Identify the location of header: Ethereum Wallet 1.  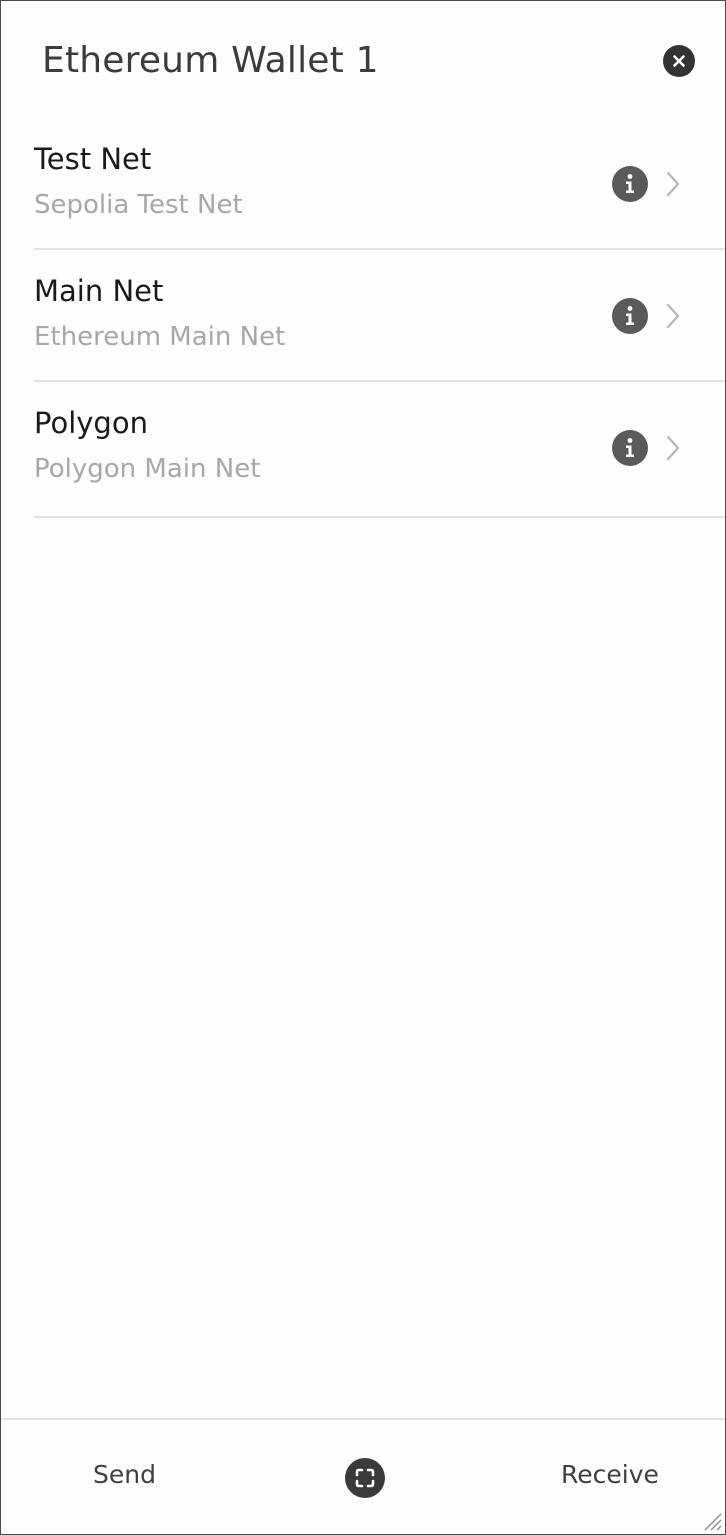
(363, 61).